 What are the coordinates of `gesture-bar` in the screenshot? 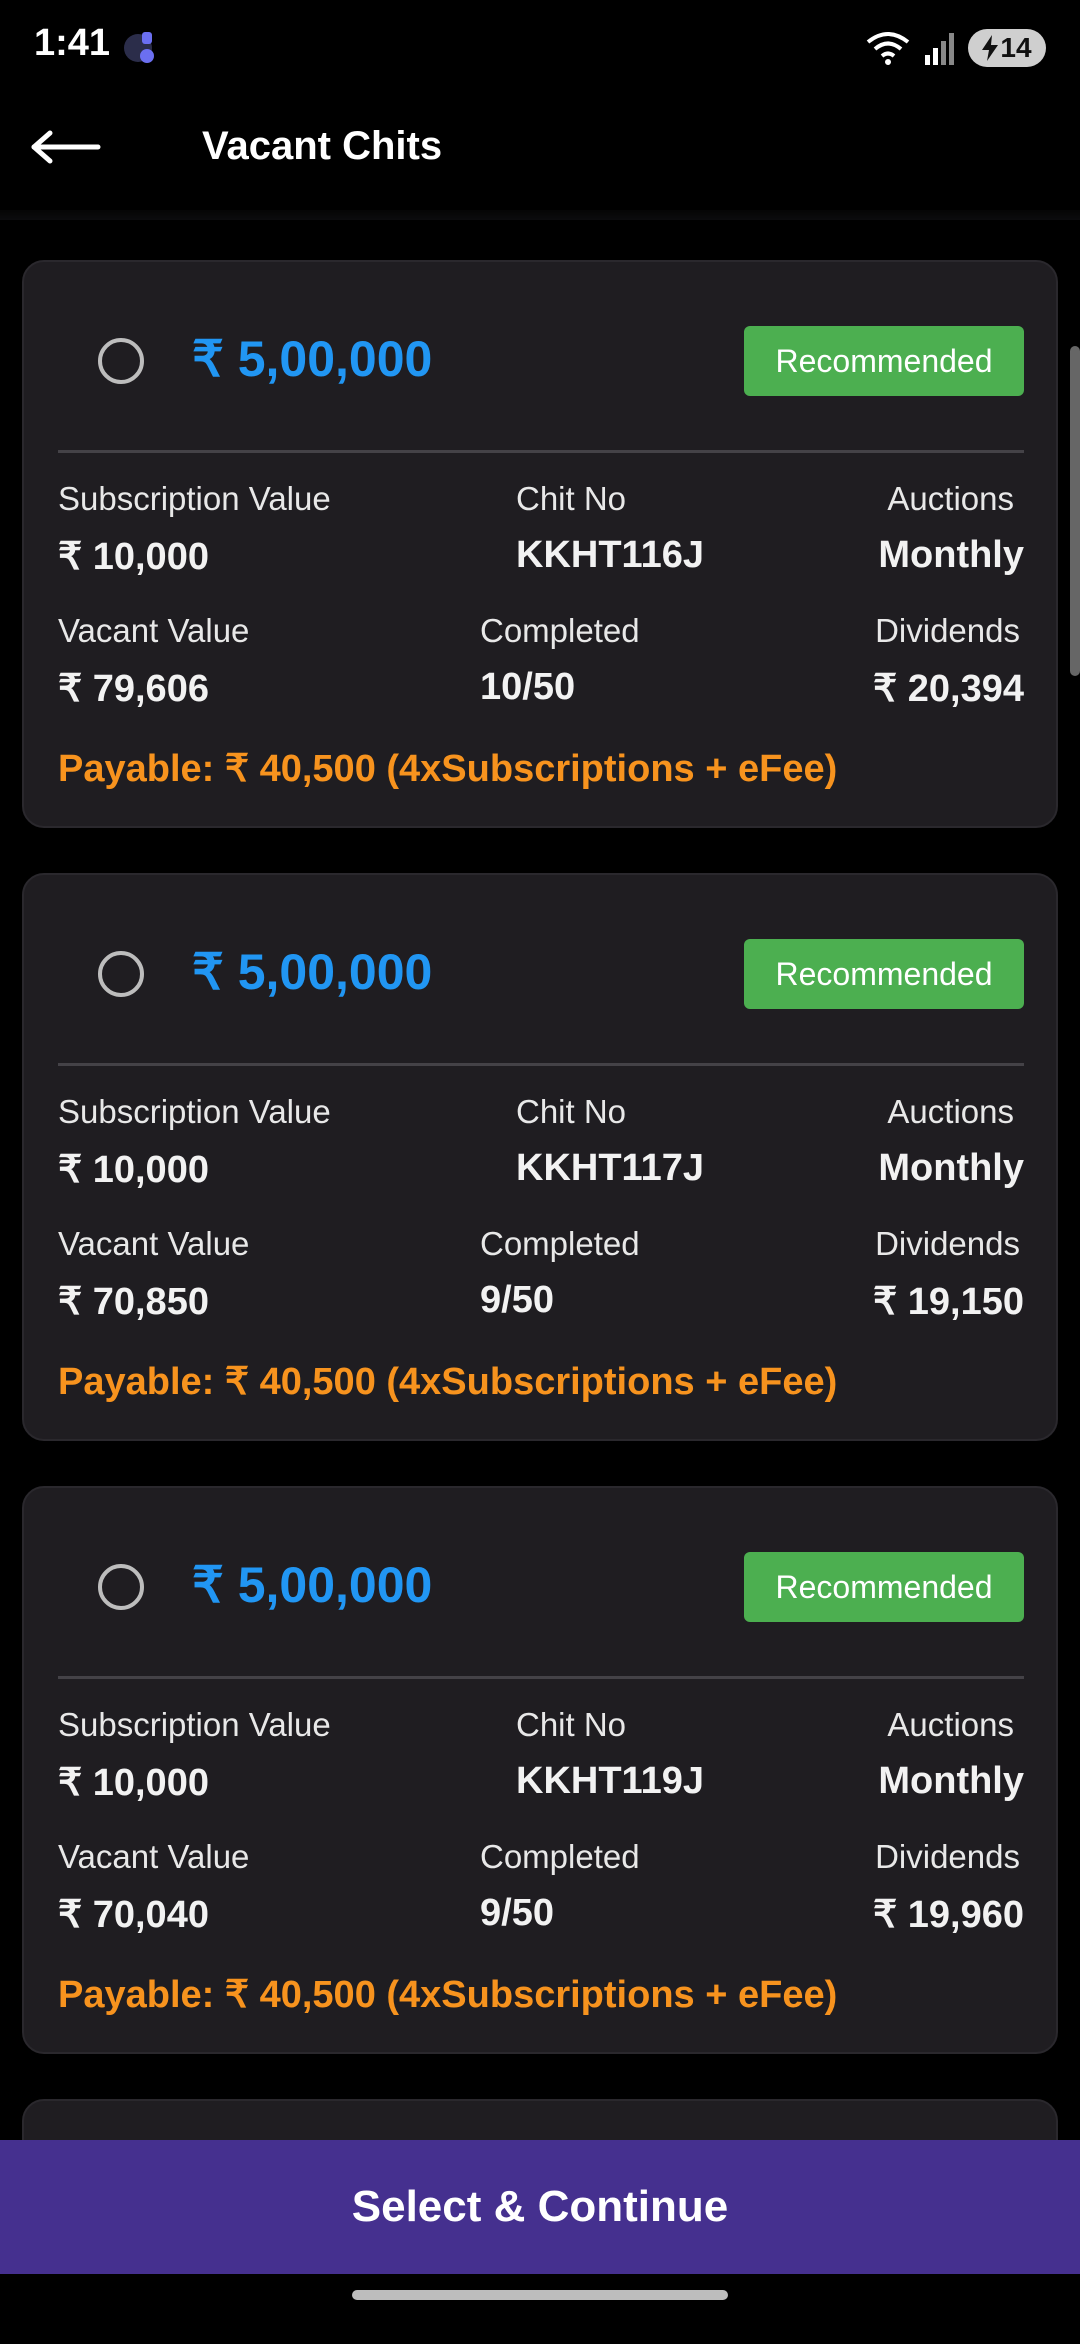 It's located at (540, 2295).